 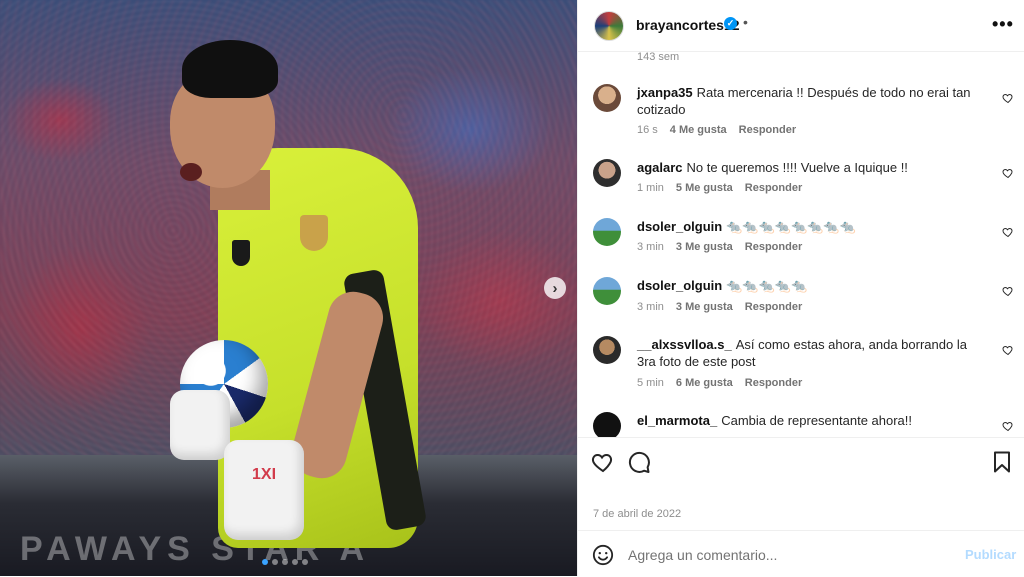 I want to click on more-options-icon: •••, so click(x=1003, y=24).